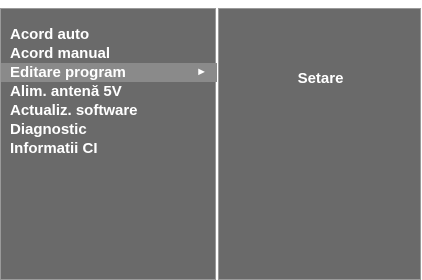  What do you see at coordinates (60, 53) in the screenshot?
I see `menu-item-label: Acord manual` at bounding box center [60, 53].